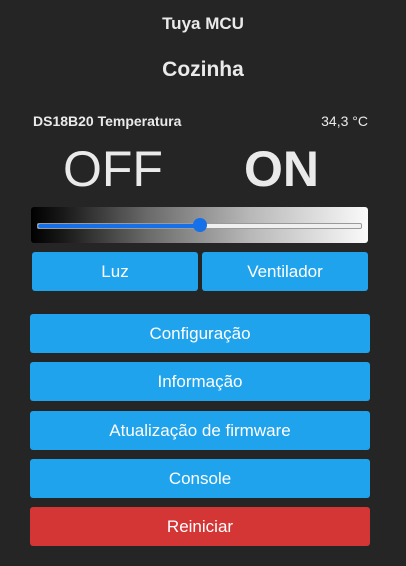 This screenshot has width=406, height=566. I want to click on dimmer-slider, so click(199, 225).